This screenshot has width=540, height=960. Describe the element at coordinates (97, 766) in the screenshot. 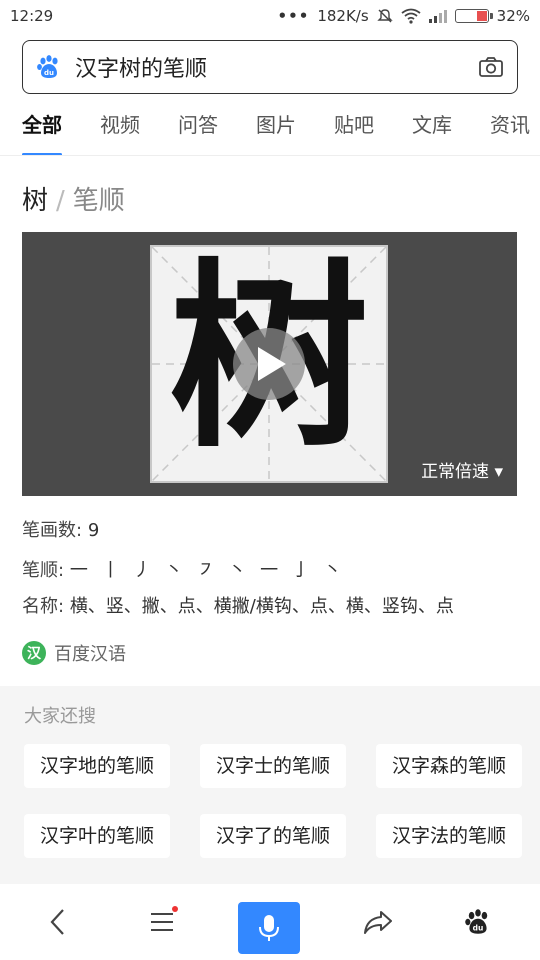

I see `related-item: 汉字地的笔顺` at that location.